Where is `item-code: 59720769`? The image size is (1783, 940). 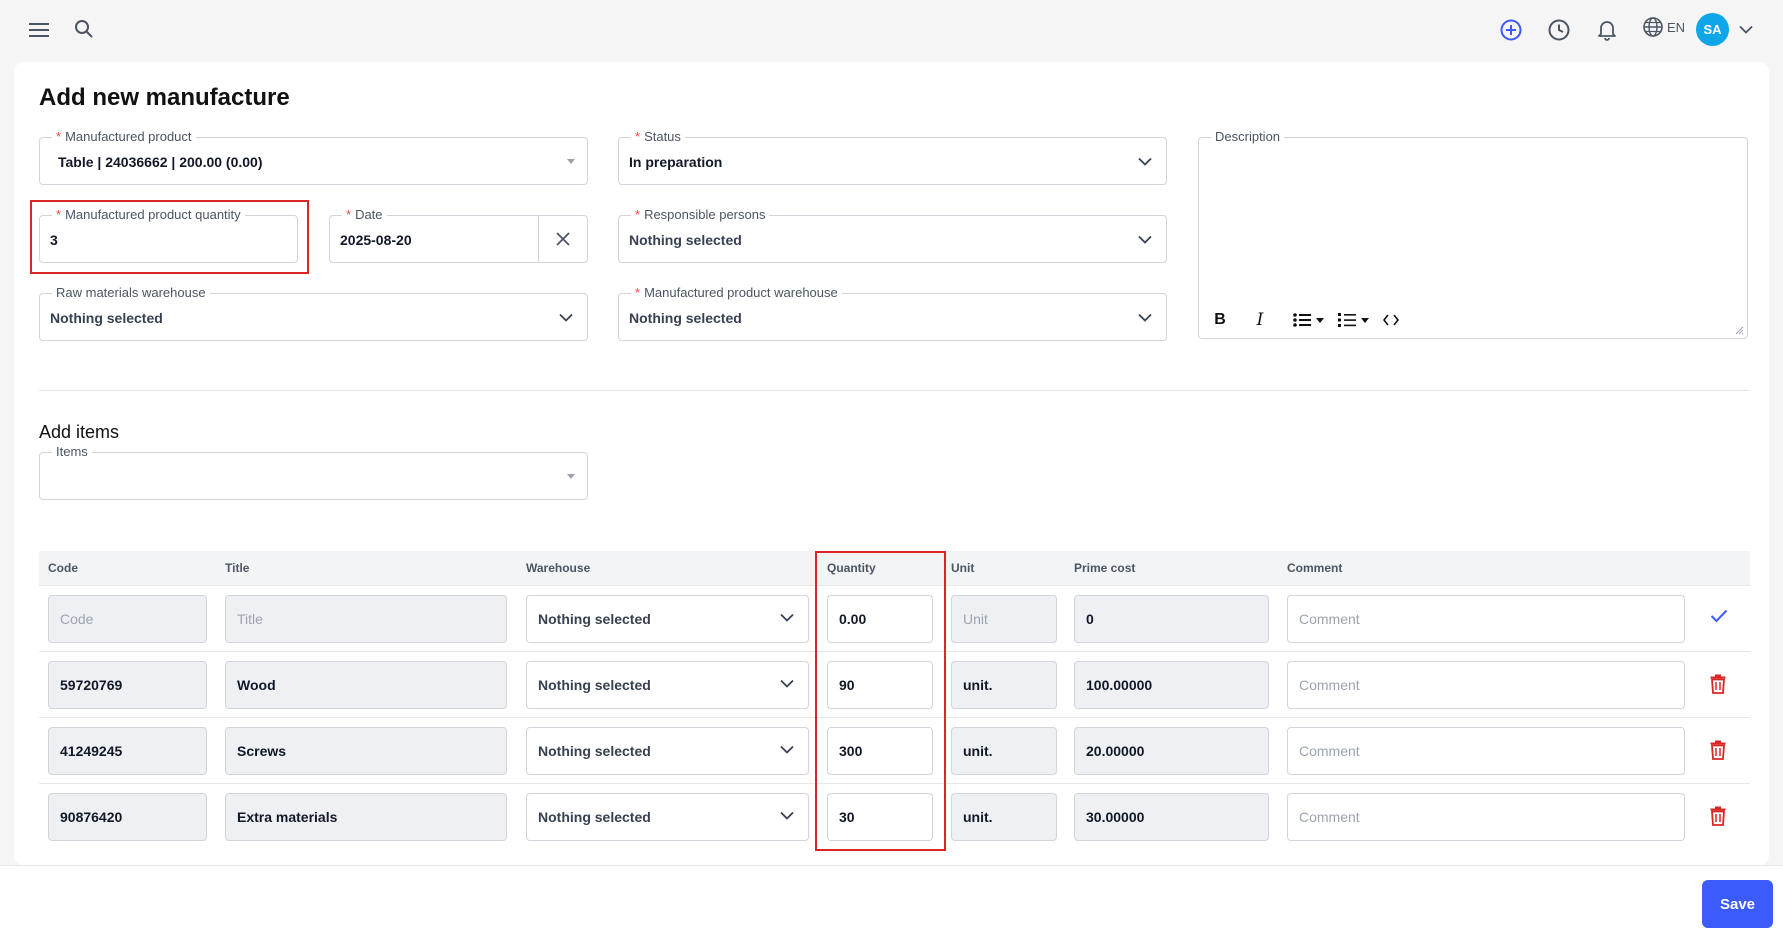
item-code: 59720769 is located at coordinates (127, 685).